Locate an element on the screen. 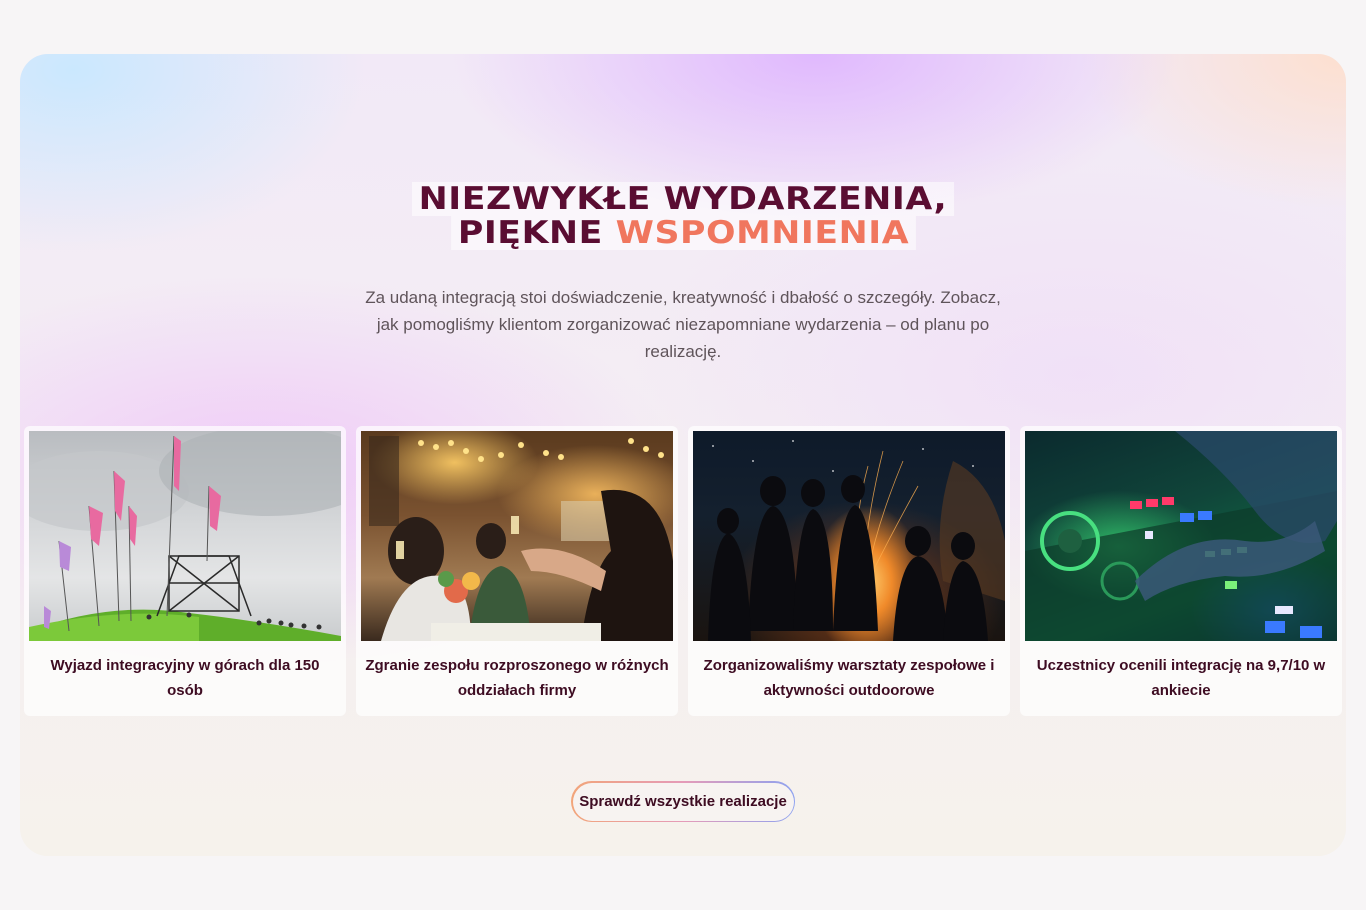 The height and width of the screenshot is (910, 1366). team-dinner-illustration is located at coordinates (521, 538).